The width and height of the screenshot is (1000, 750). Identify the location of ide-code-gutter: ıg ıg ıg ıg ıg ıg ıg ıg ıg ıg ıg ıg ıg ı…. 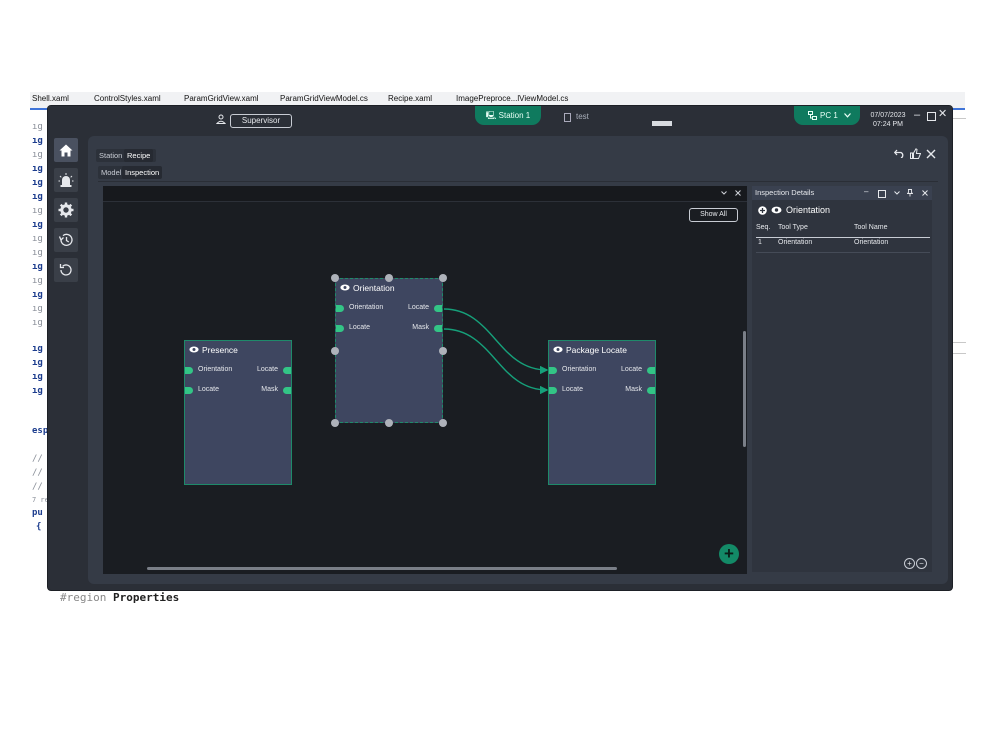
(40, 348).